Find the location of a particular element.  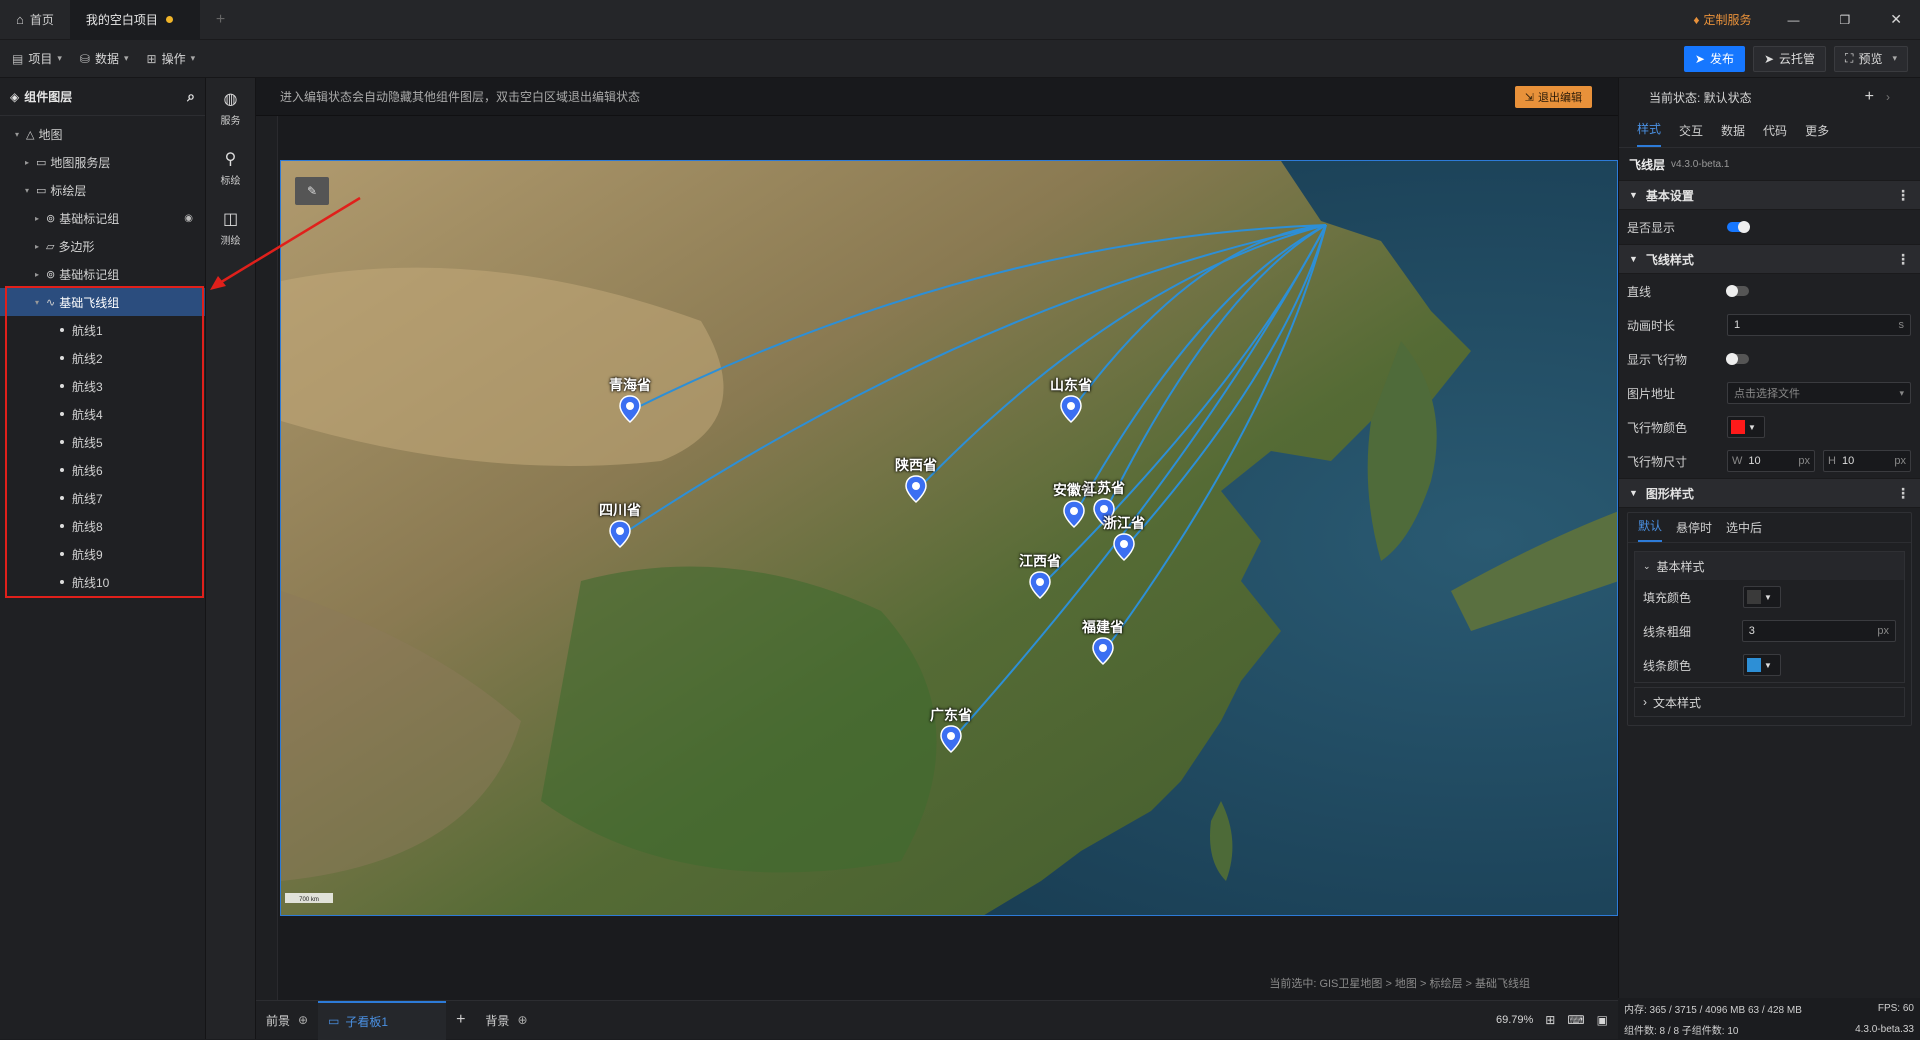

cloud-button: ➤ 云托管 is located at coordinates (1789, 58).